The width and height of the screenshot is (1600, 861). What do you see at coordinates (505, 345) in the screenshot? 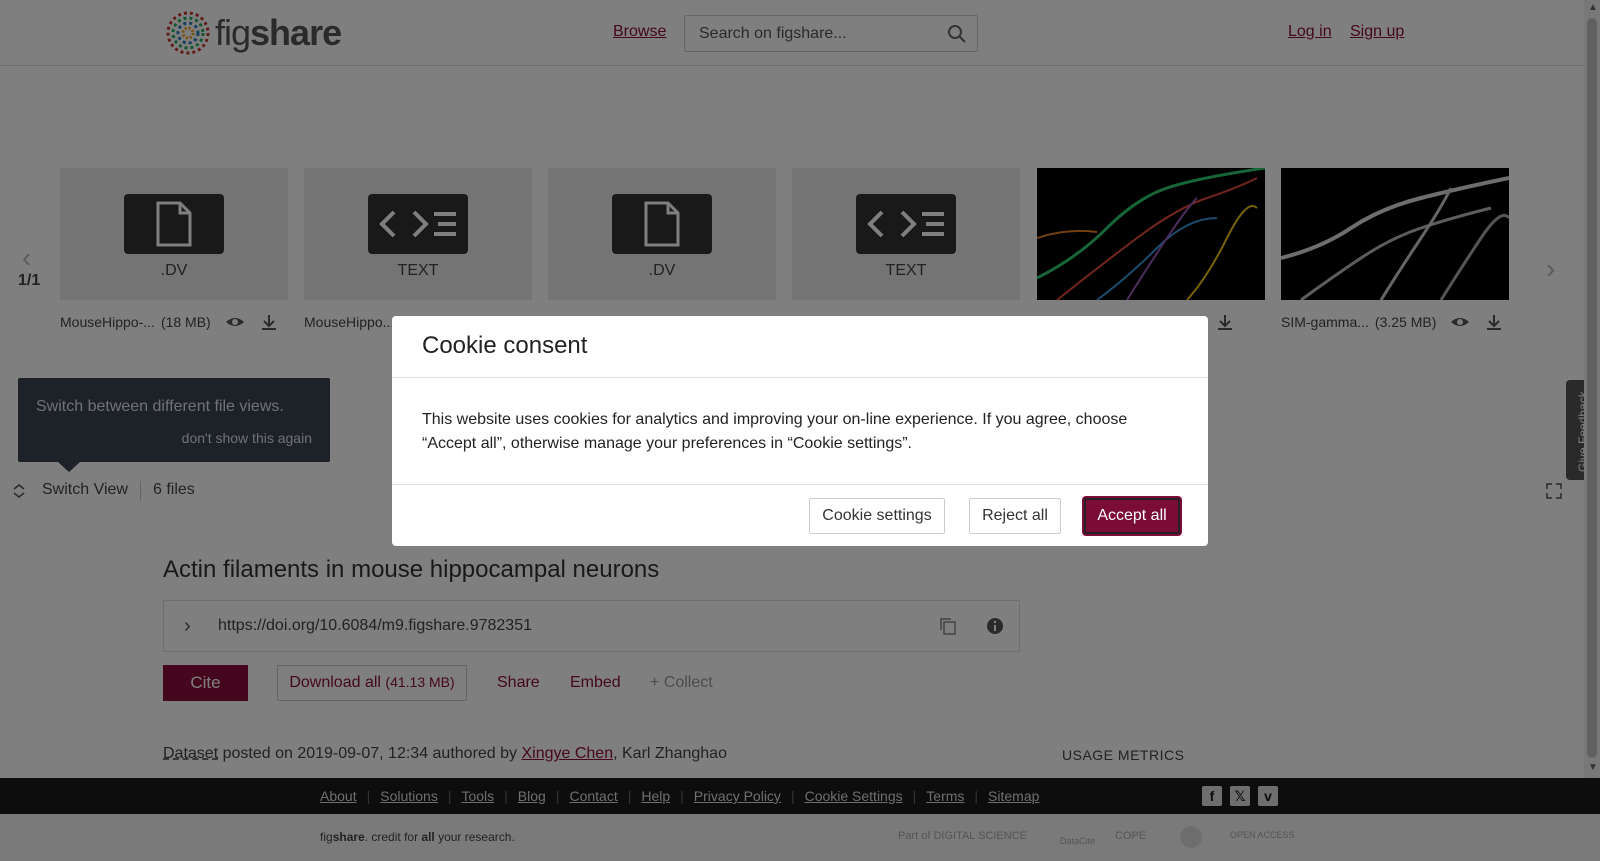
I see `cookie-dialog-title: Cookie consent` at bounding box center [505, 345].